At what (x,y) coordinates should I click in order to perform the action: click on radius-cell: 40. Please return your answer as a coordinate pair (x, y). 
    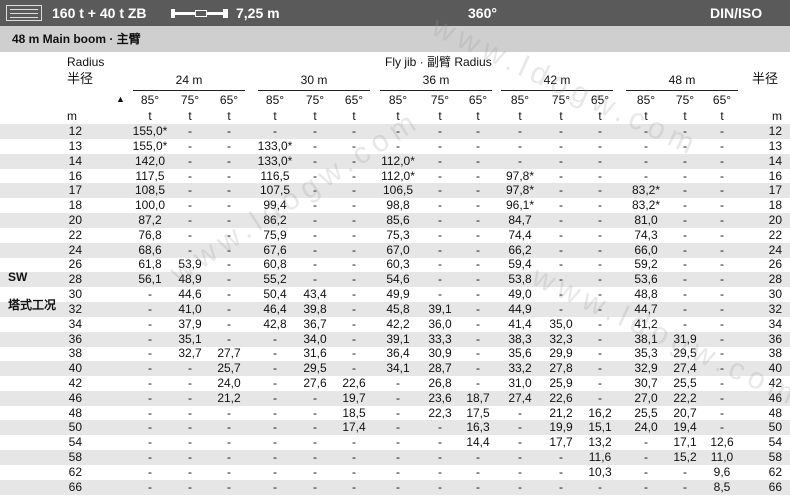
    Looking at the image, I should click on (75, 368).